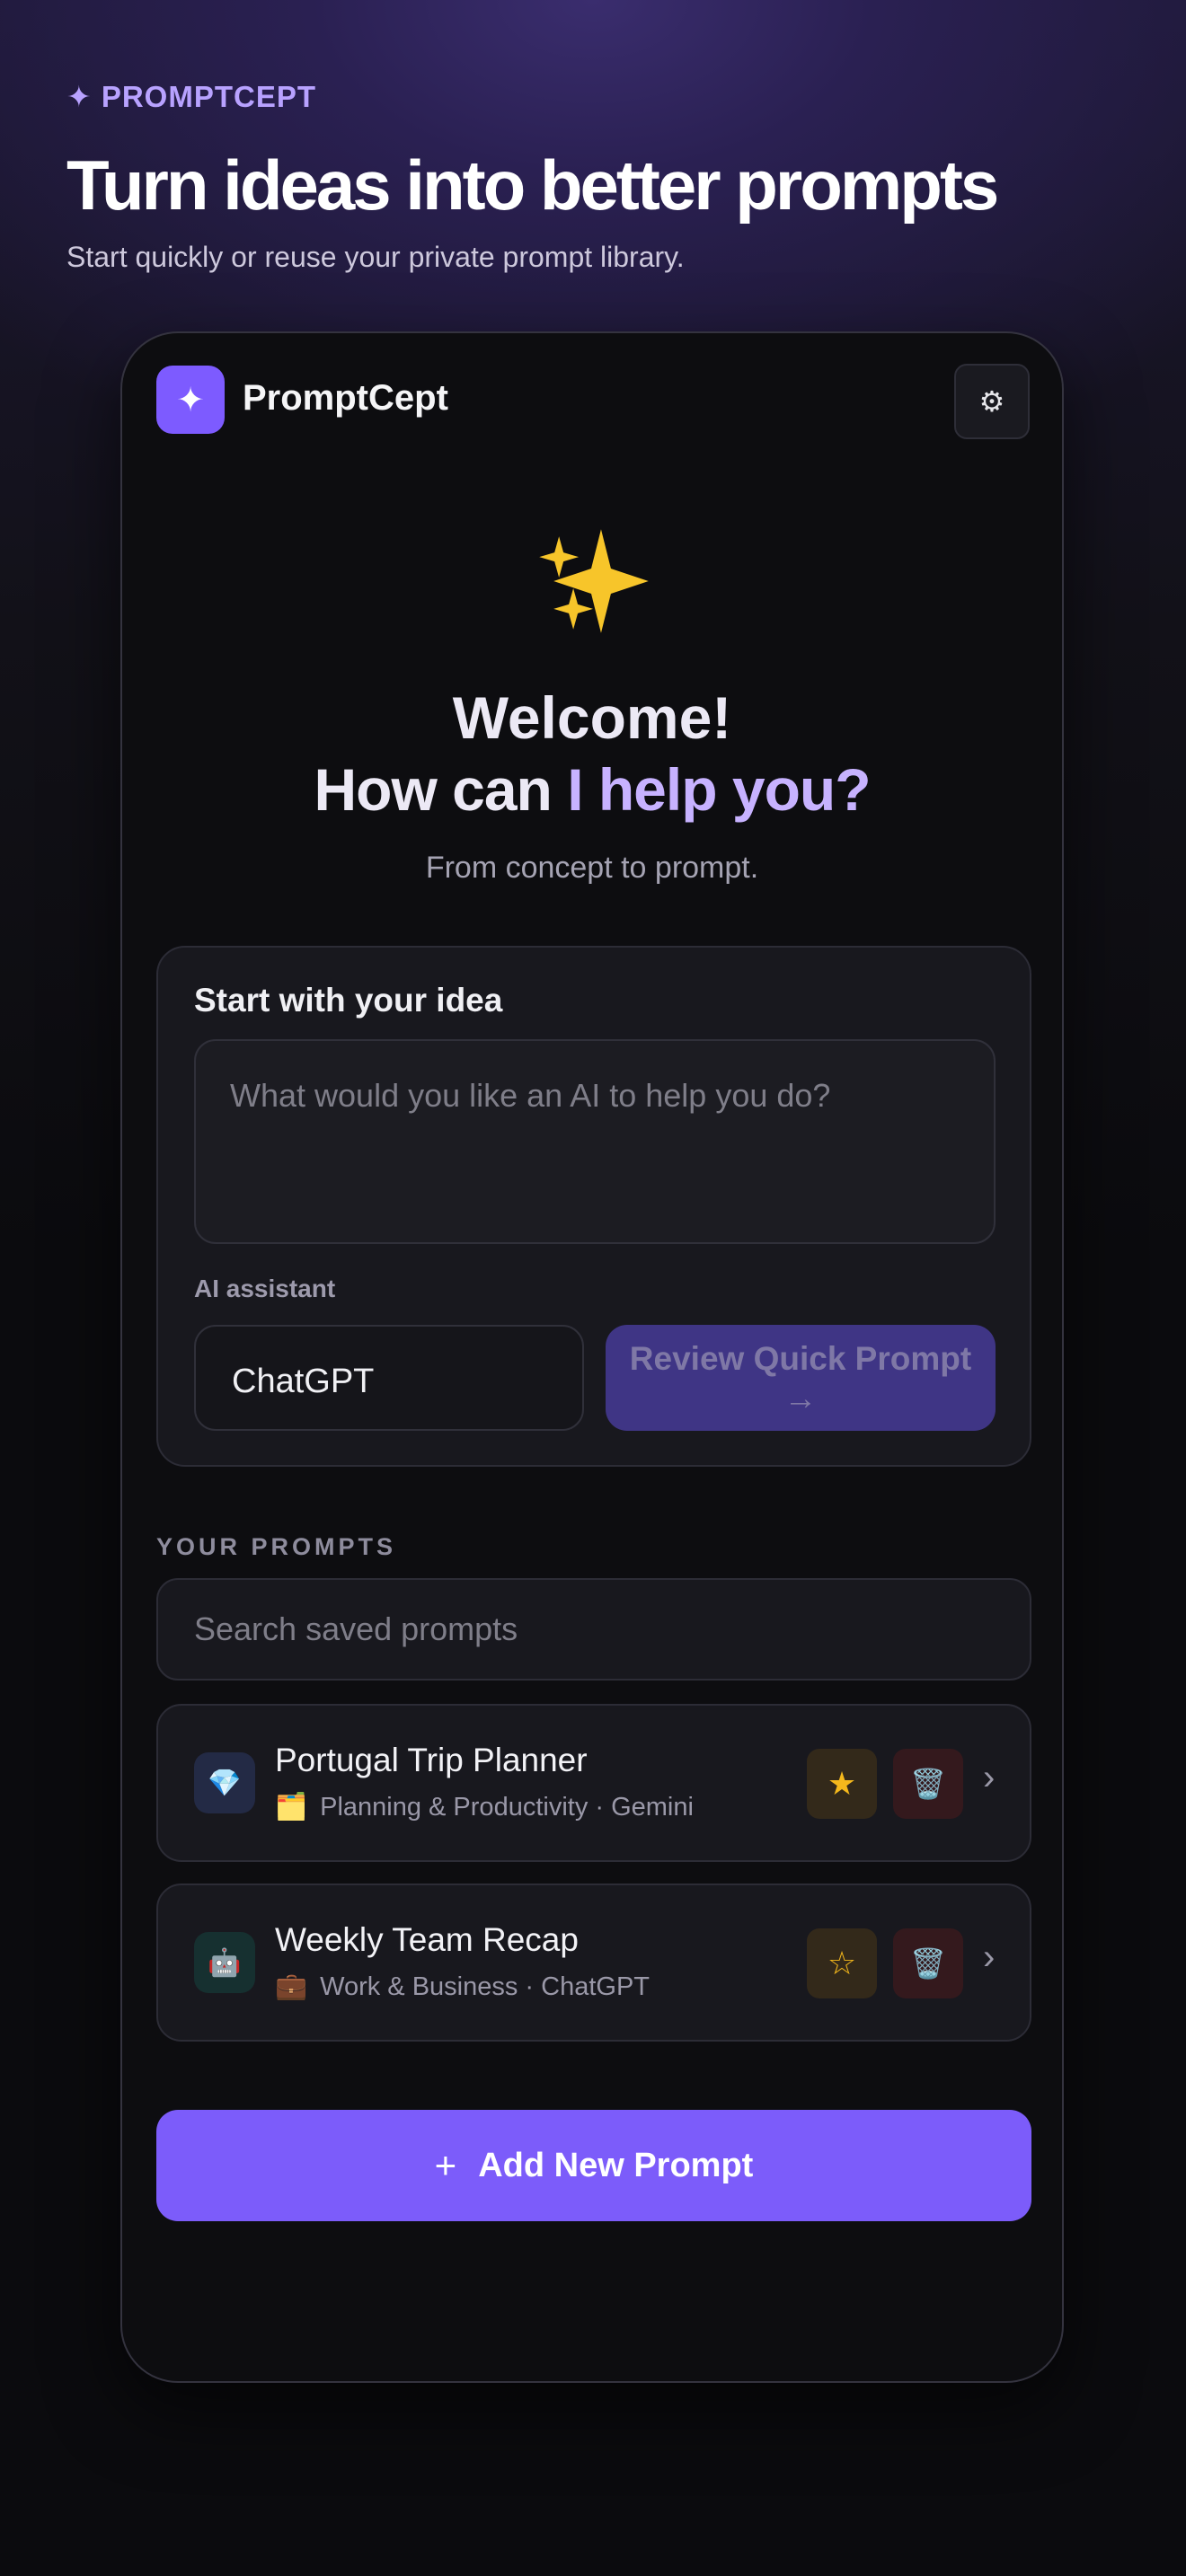 The width and height of the screenshot is (1186, 2576). What do you see at coordinates (191, 96) in the screenshot?
I see `brand-label: ✦ PROMPTCEPT` at bounding box center [191, 96].